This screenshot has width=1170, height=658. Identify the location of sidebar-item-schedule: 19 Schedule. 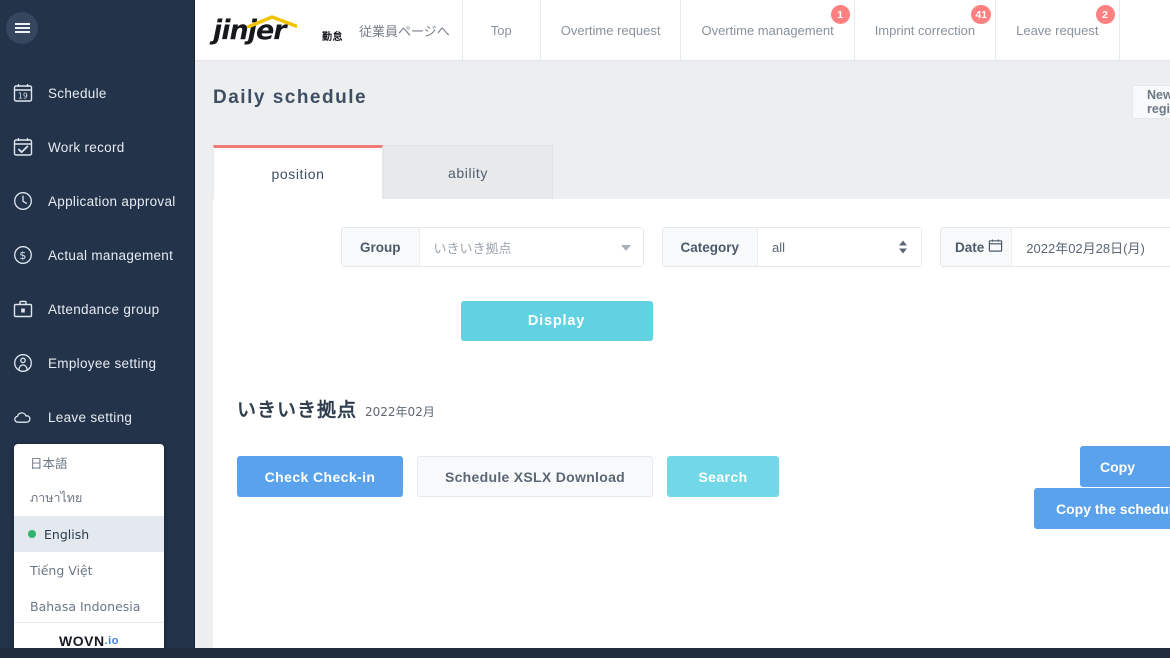
(97, 93).